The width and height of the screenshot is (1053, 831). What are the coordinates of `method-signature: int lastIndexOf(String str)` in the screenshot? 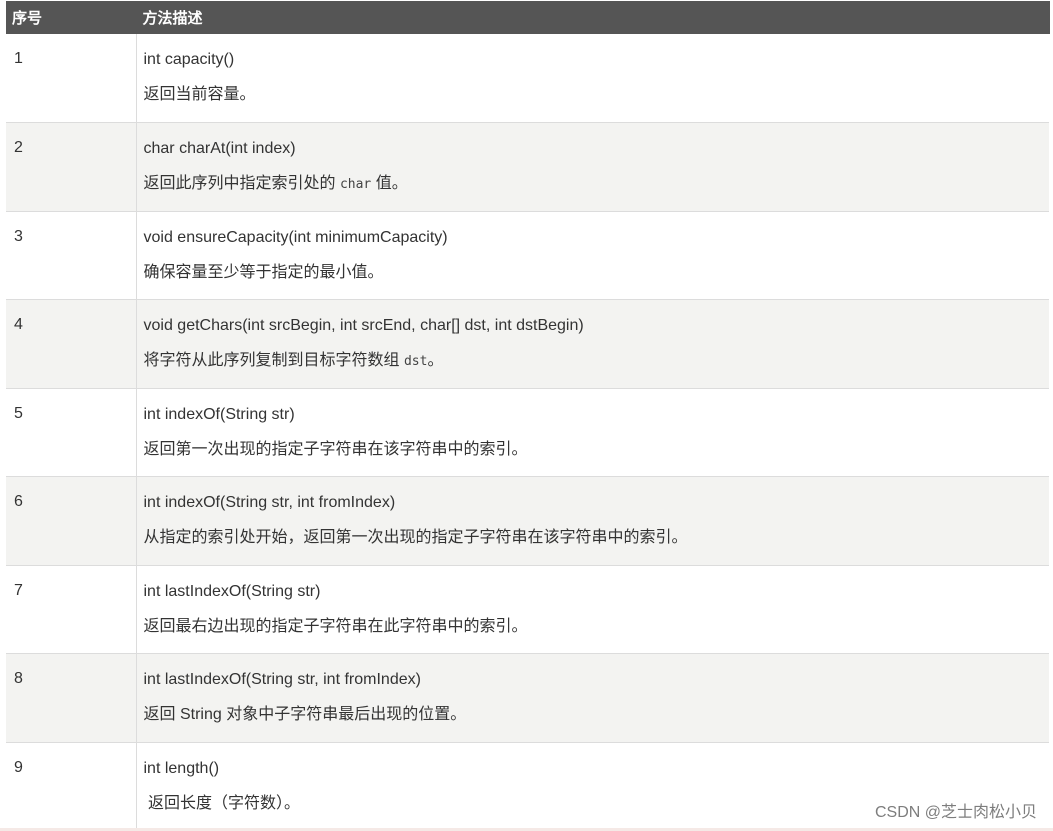 It's located at (232, 591).